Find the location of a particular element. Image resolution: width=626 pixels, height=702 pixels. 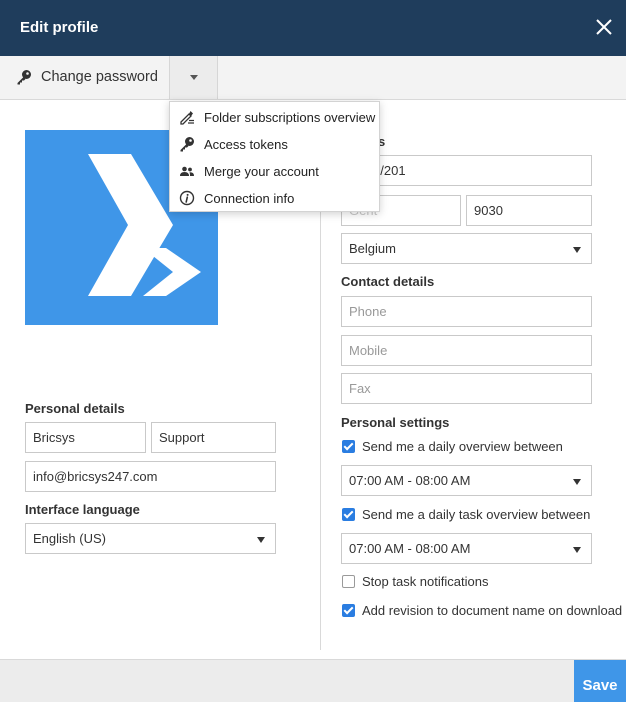

menu-item-access-tokens: Access tokens is located at coordinates (274, 143).